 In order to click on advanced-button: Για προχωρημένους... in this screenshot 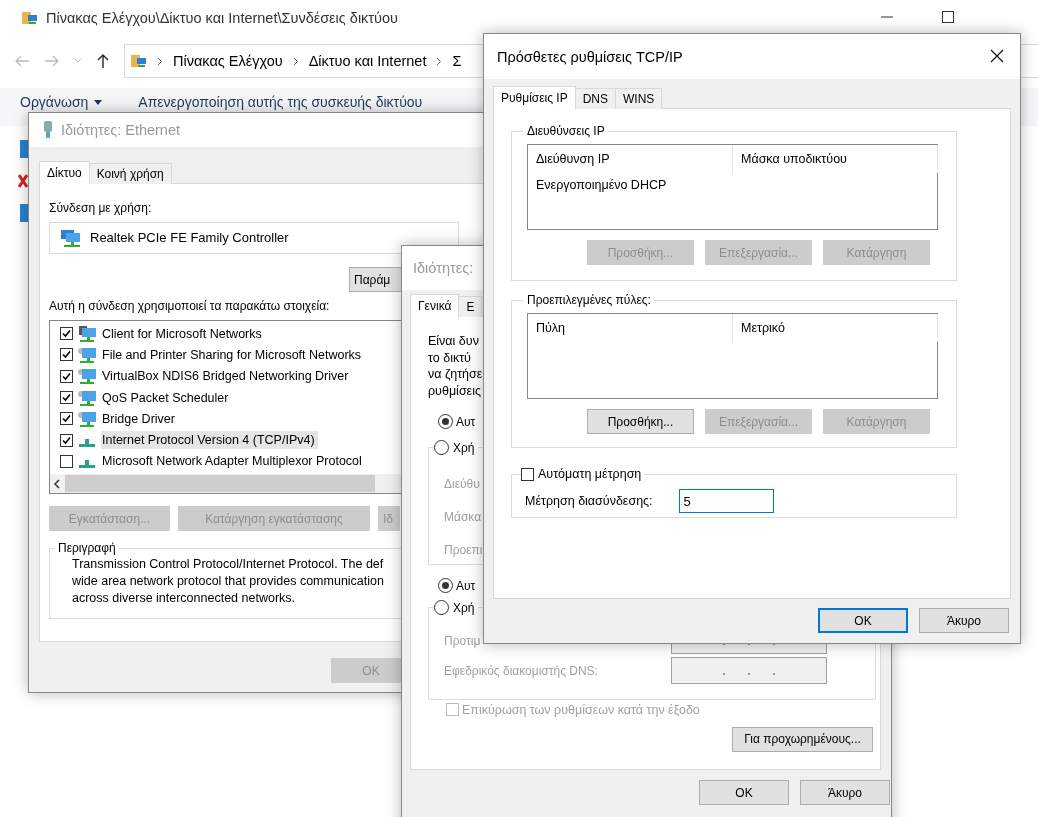, I will do `click(802, 739)`.